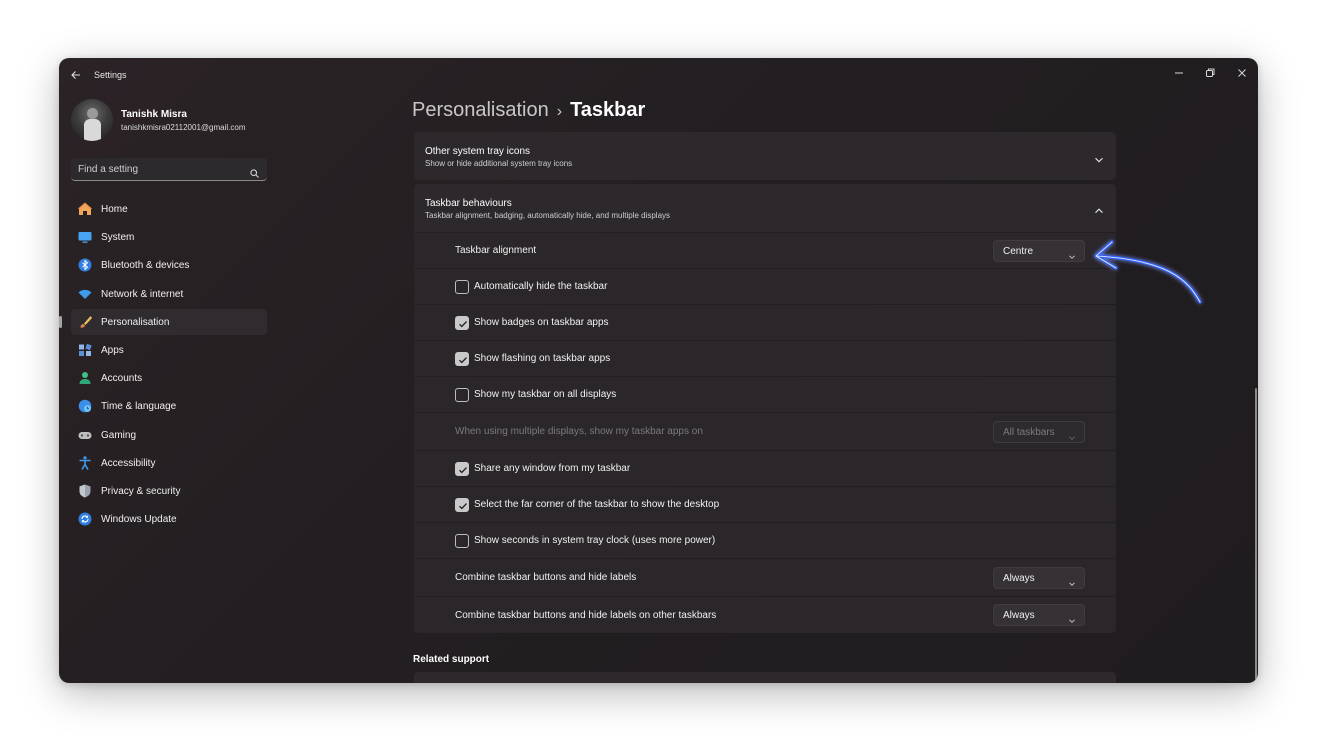 The image size is (1318, 741). What do you see at coordinates (1039, 251) in the screenshot?
I see `taskbar-alignment-dropdown: Centre` at bounding box center [1039, 251].